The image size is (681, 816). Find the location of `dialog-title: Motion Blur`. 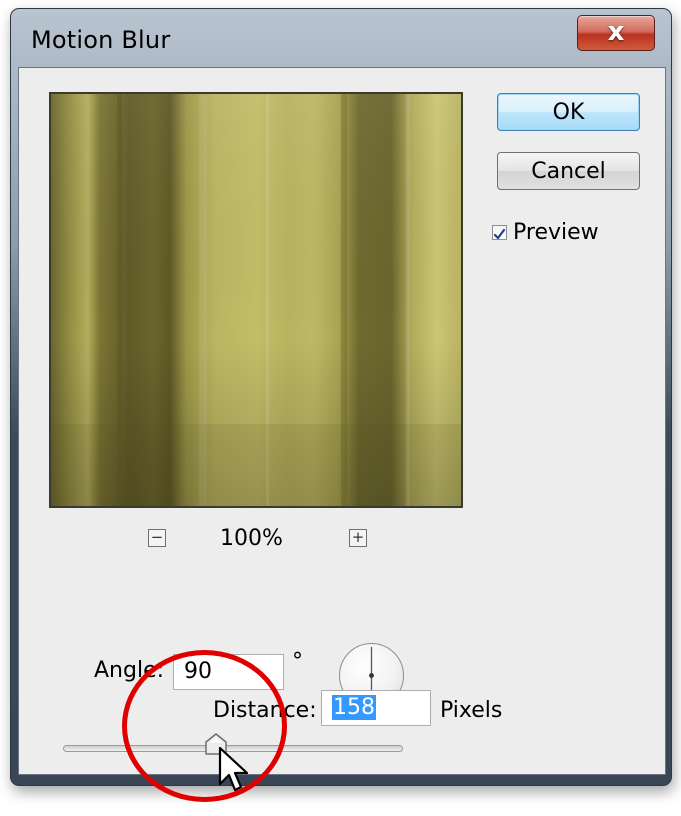

dialog-title: Motion Blur is located at coordinates (101, 40).